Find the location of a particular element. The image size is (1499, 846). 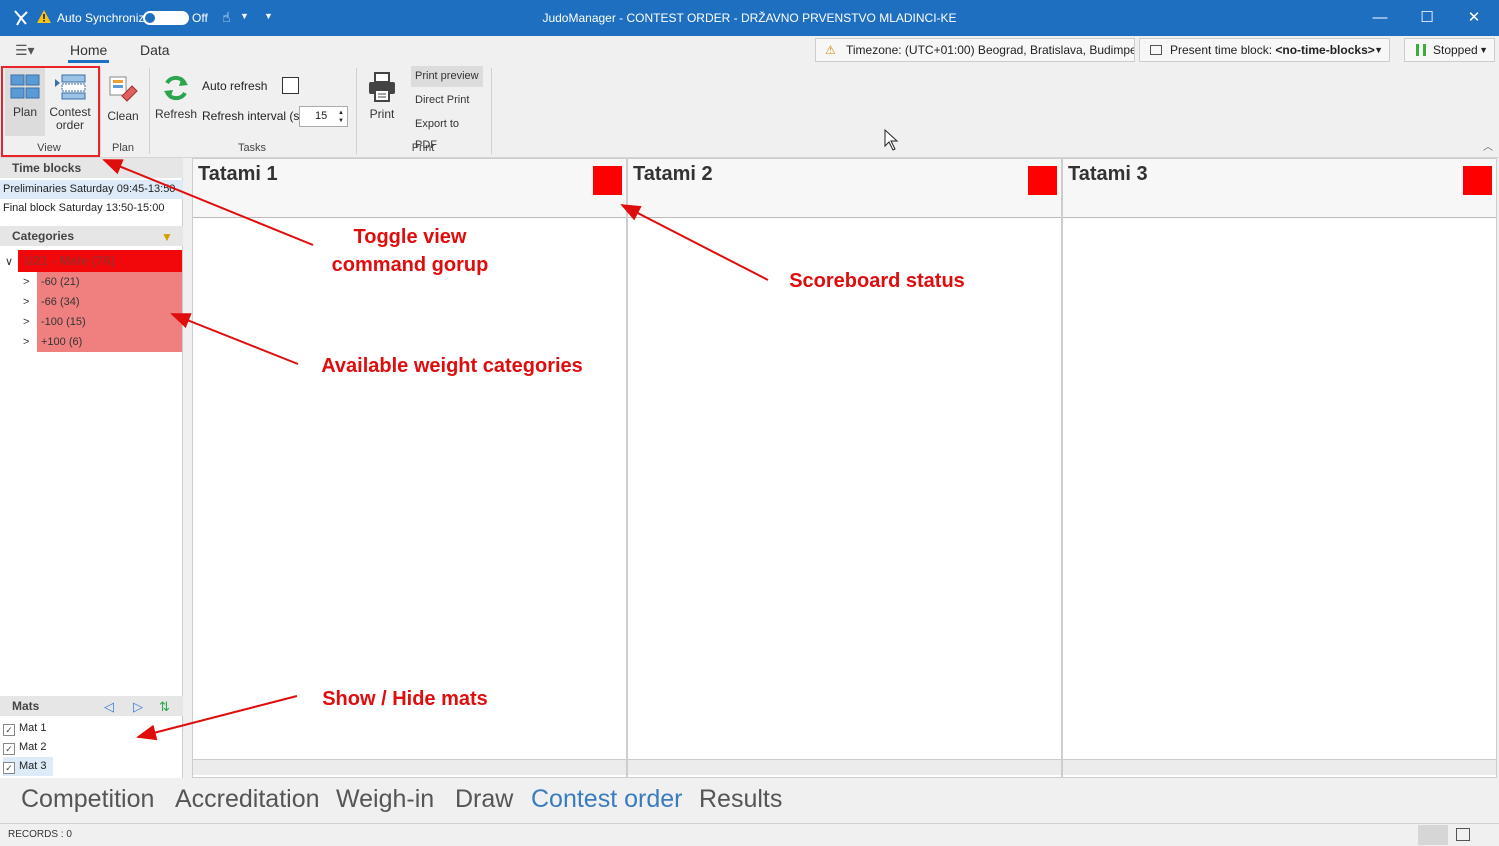

refresh-interval-label: Refresh interval (s) is located at coordinates (253, 116).